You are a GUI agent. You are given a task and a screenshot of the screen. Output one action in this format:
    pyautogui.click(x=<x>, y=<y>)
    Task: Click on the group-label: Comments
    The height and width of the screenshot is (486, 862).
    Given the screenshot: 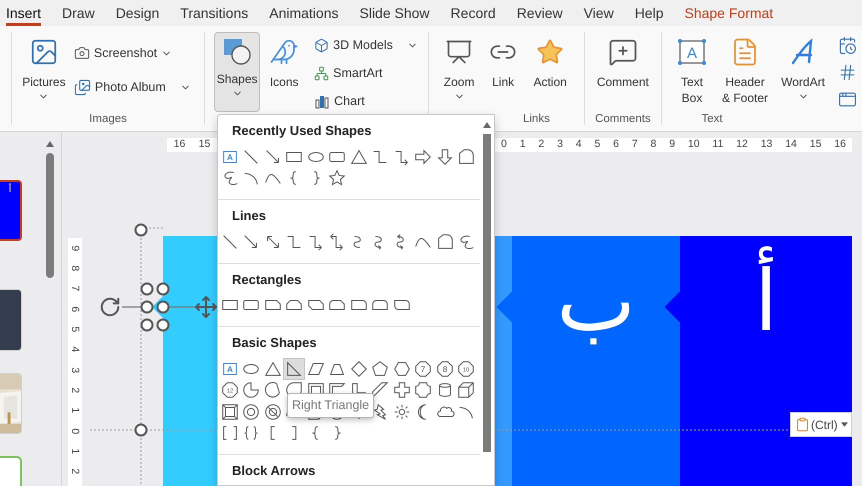 What is the action you would take?
    pyautogui.click(x=623, y=119)
    